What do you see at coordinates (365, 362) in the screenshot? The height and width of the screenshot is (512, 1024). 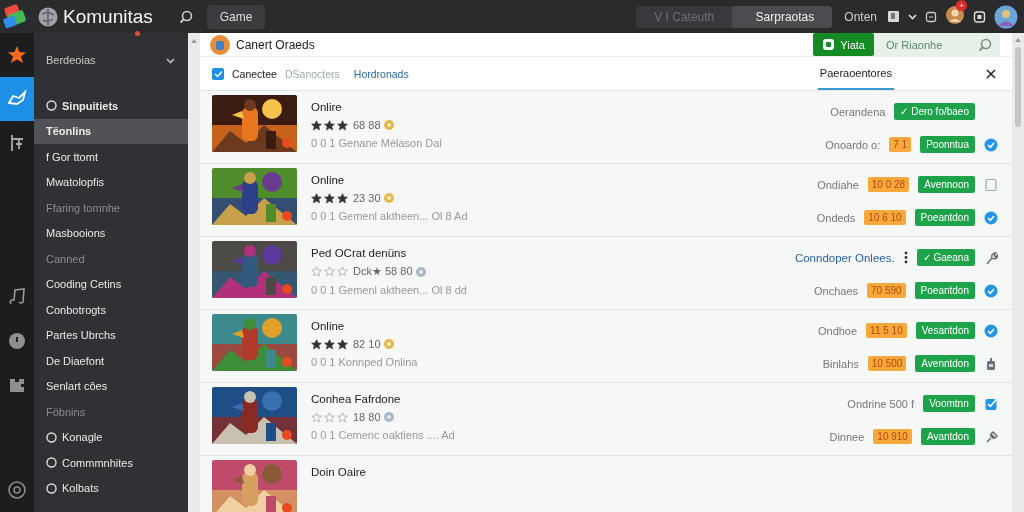 I see `game-subtitle: 0 0 1 Konnped Onlina` at bounding box center [365, 362].